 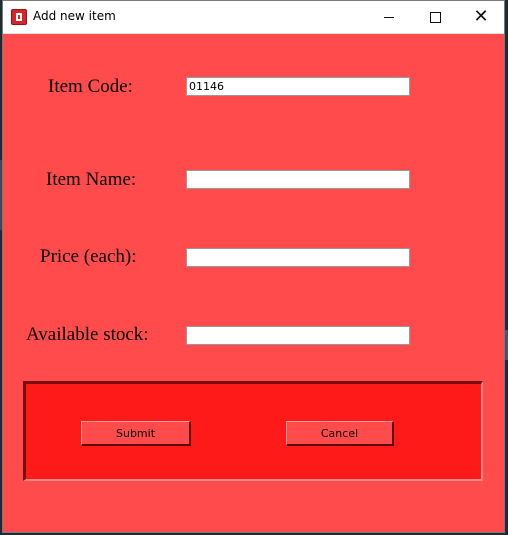 I want to click on minimize-button, so click(x=389, y=17).